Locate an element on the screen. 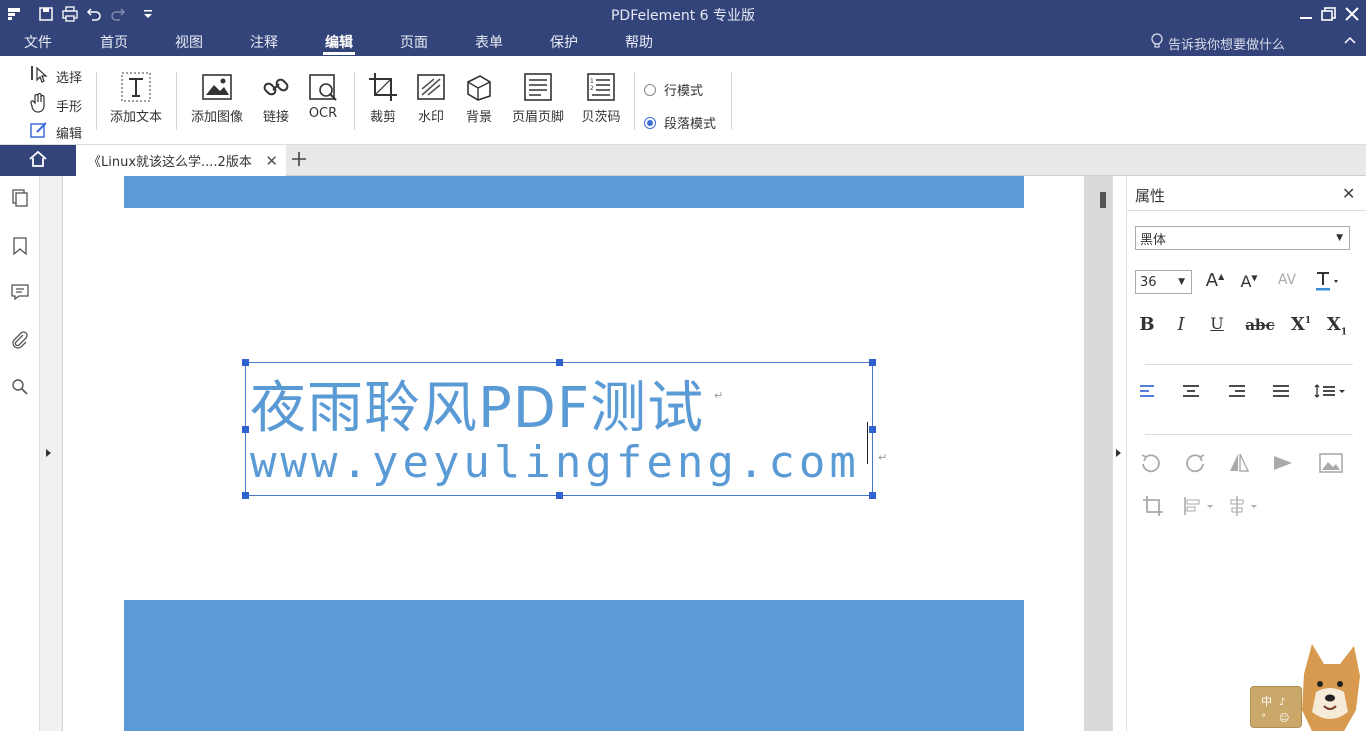 The height and width of the screenshot is (733, 1366). menu-edit: 编辑 is located at coordinates (339, 42).